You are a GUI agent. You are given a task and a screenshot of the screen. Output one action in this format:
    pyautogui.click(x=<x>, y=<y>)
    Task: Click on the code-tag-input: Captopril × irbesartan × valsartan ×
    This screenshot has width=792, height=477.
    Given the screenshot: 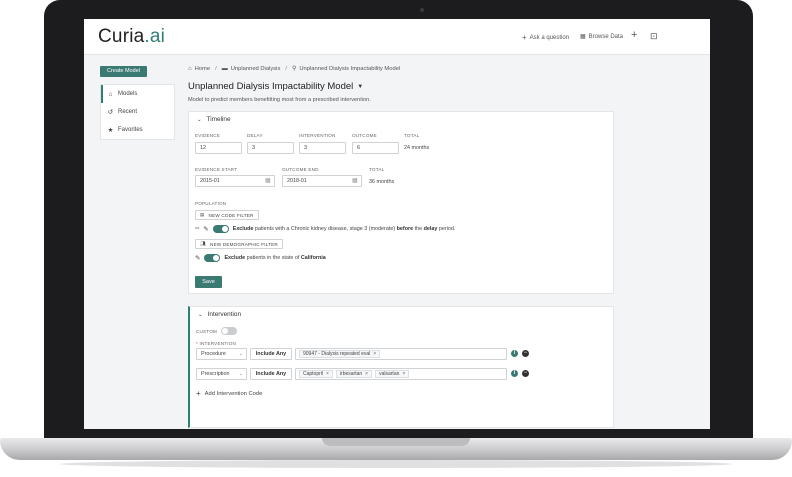 What is the action you would take?
    pyautogui.click(x=401, y=374)
    